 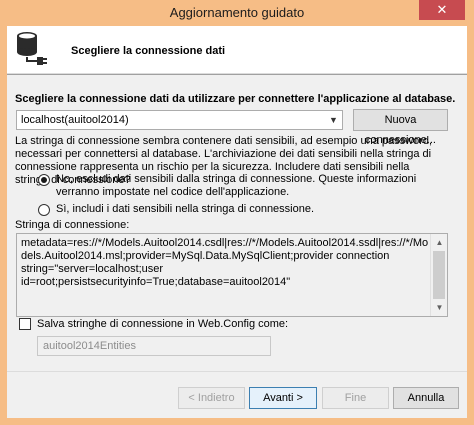 What do you see at coordinates (75, 120) in the screenshot?
I see `connection-dropdown-value: localhost(auitool2014)` at bounding box center [75, 120].